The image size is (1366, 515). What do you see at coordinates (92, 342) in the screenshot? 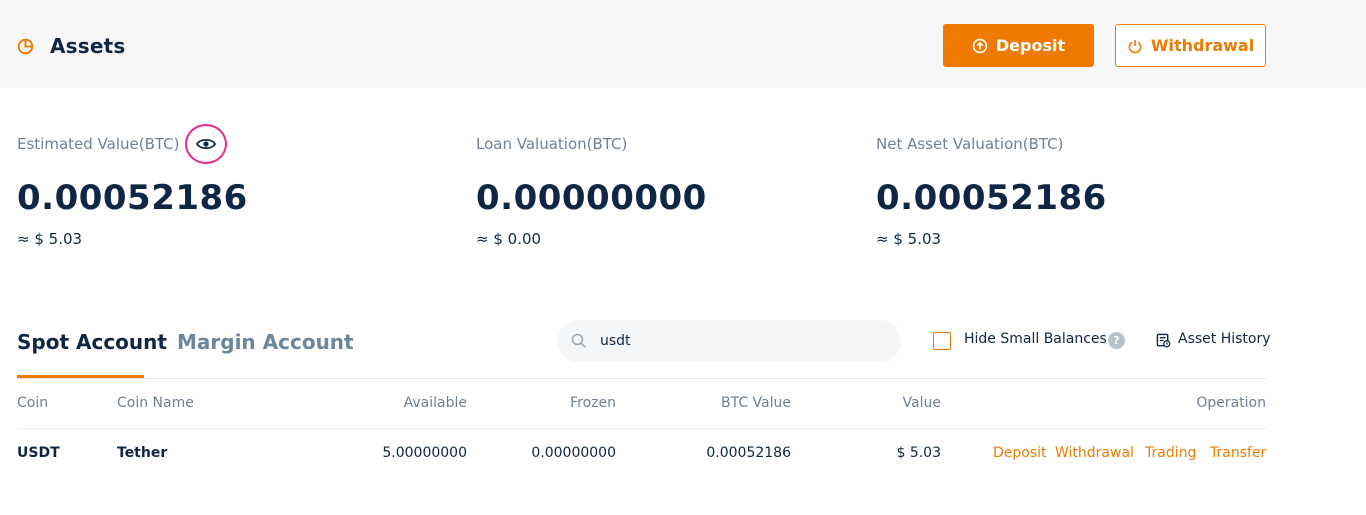
I see `tab-spot-account: Spot Account` at bounding box center [92, 342].